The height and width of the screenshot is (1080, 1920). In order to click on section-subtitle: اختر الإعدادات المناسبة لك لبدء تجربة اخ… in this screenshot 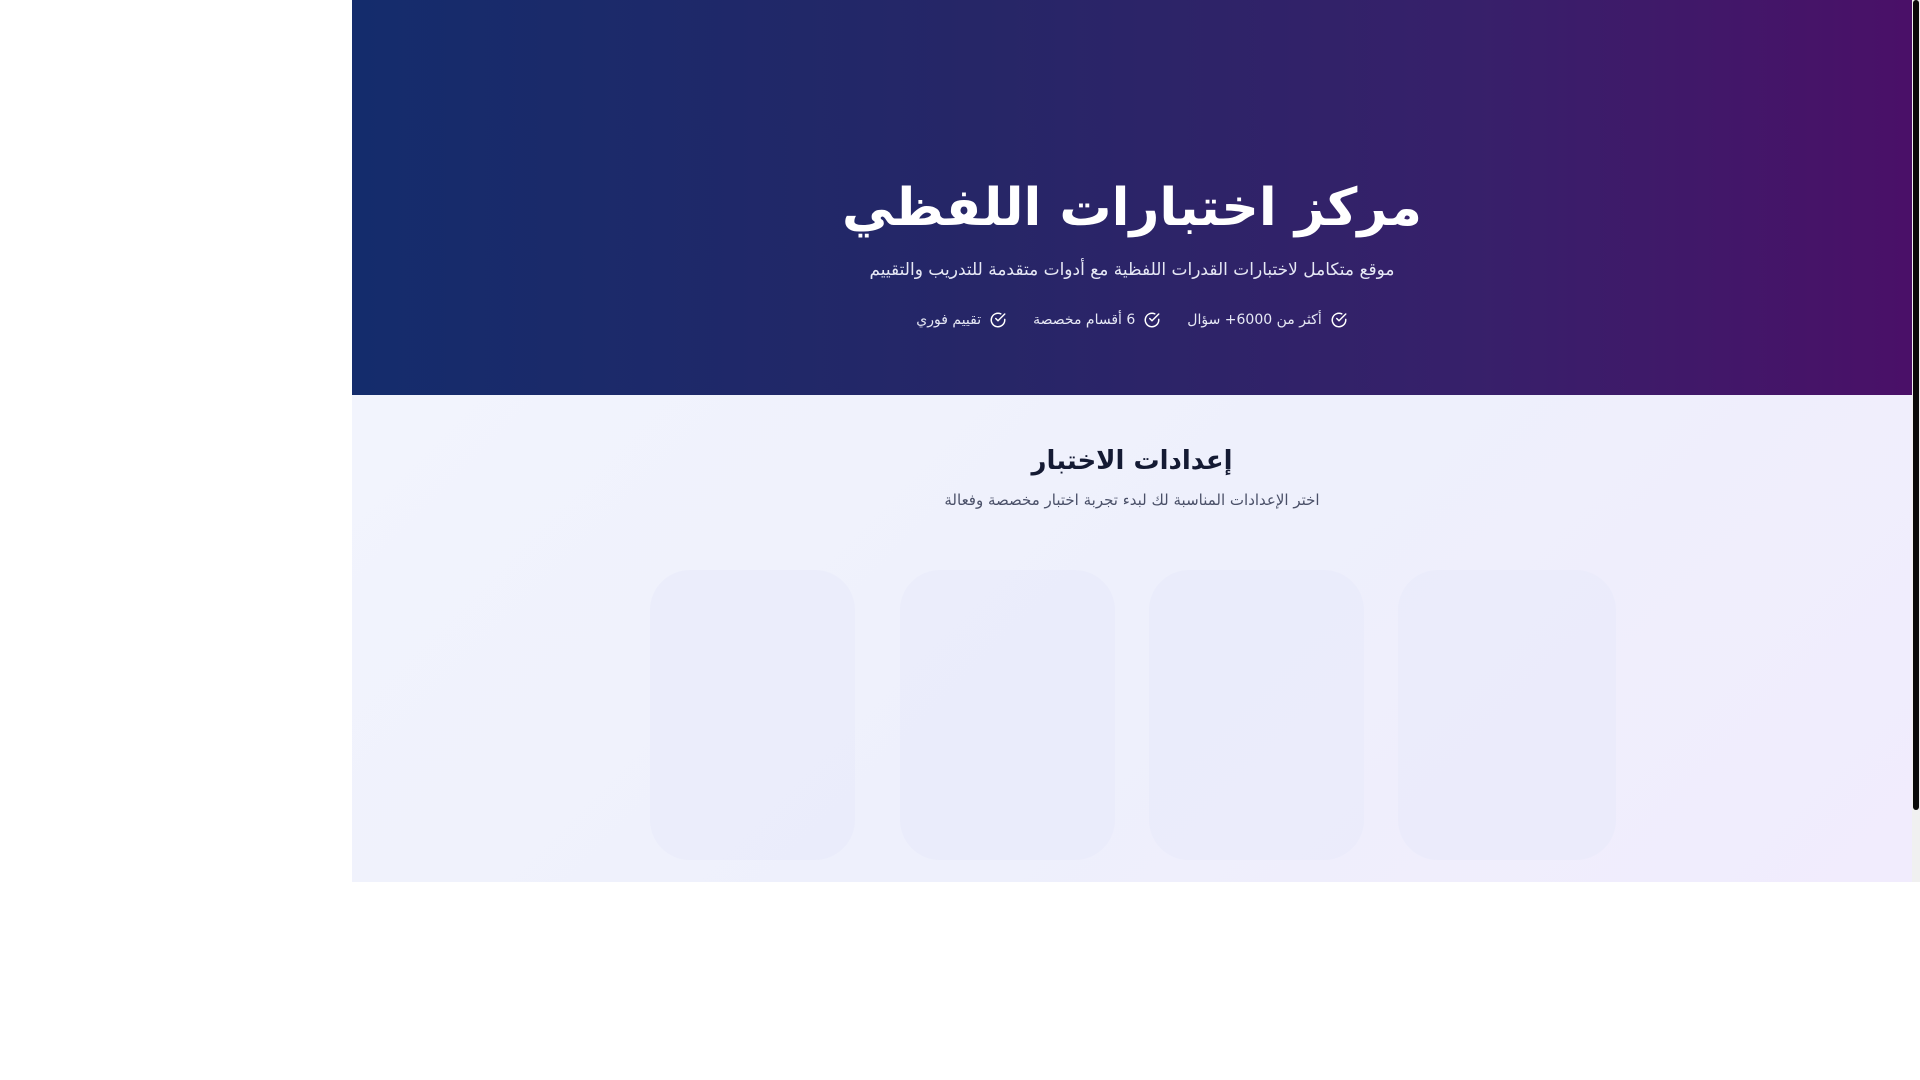, I will do `click(1132, 500)`.